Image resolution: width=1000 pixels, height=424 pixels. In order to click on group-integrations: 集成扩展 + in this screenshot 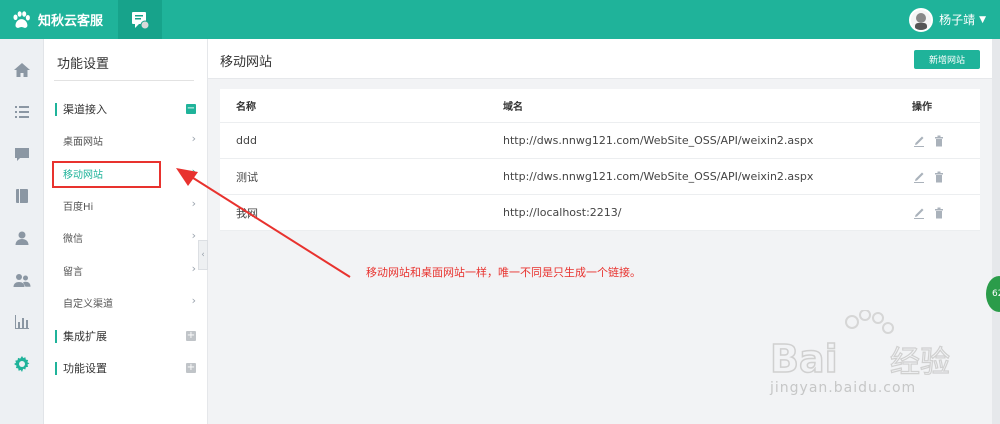, I will do `click(125, 336)`.